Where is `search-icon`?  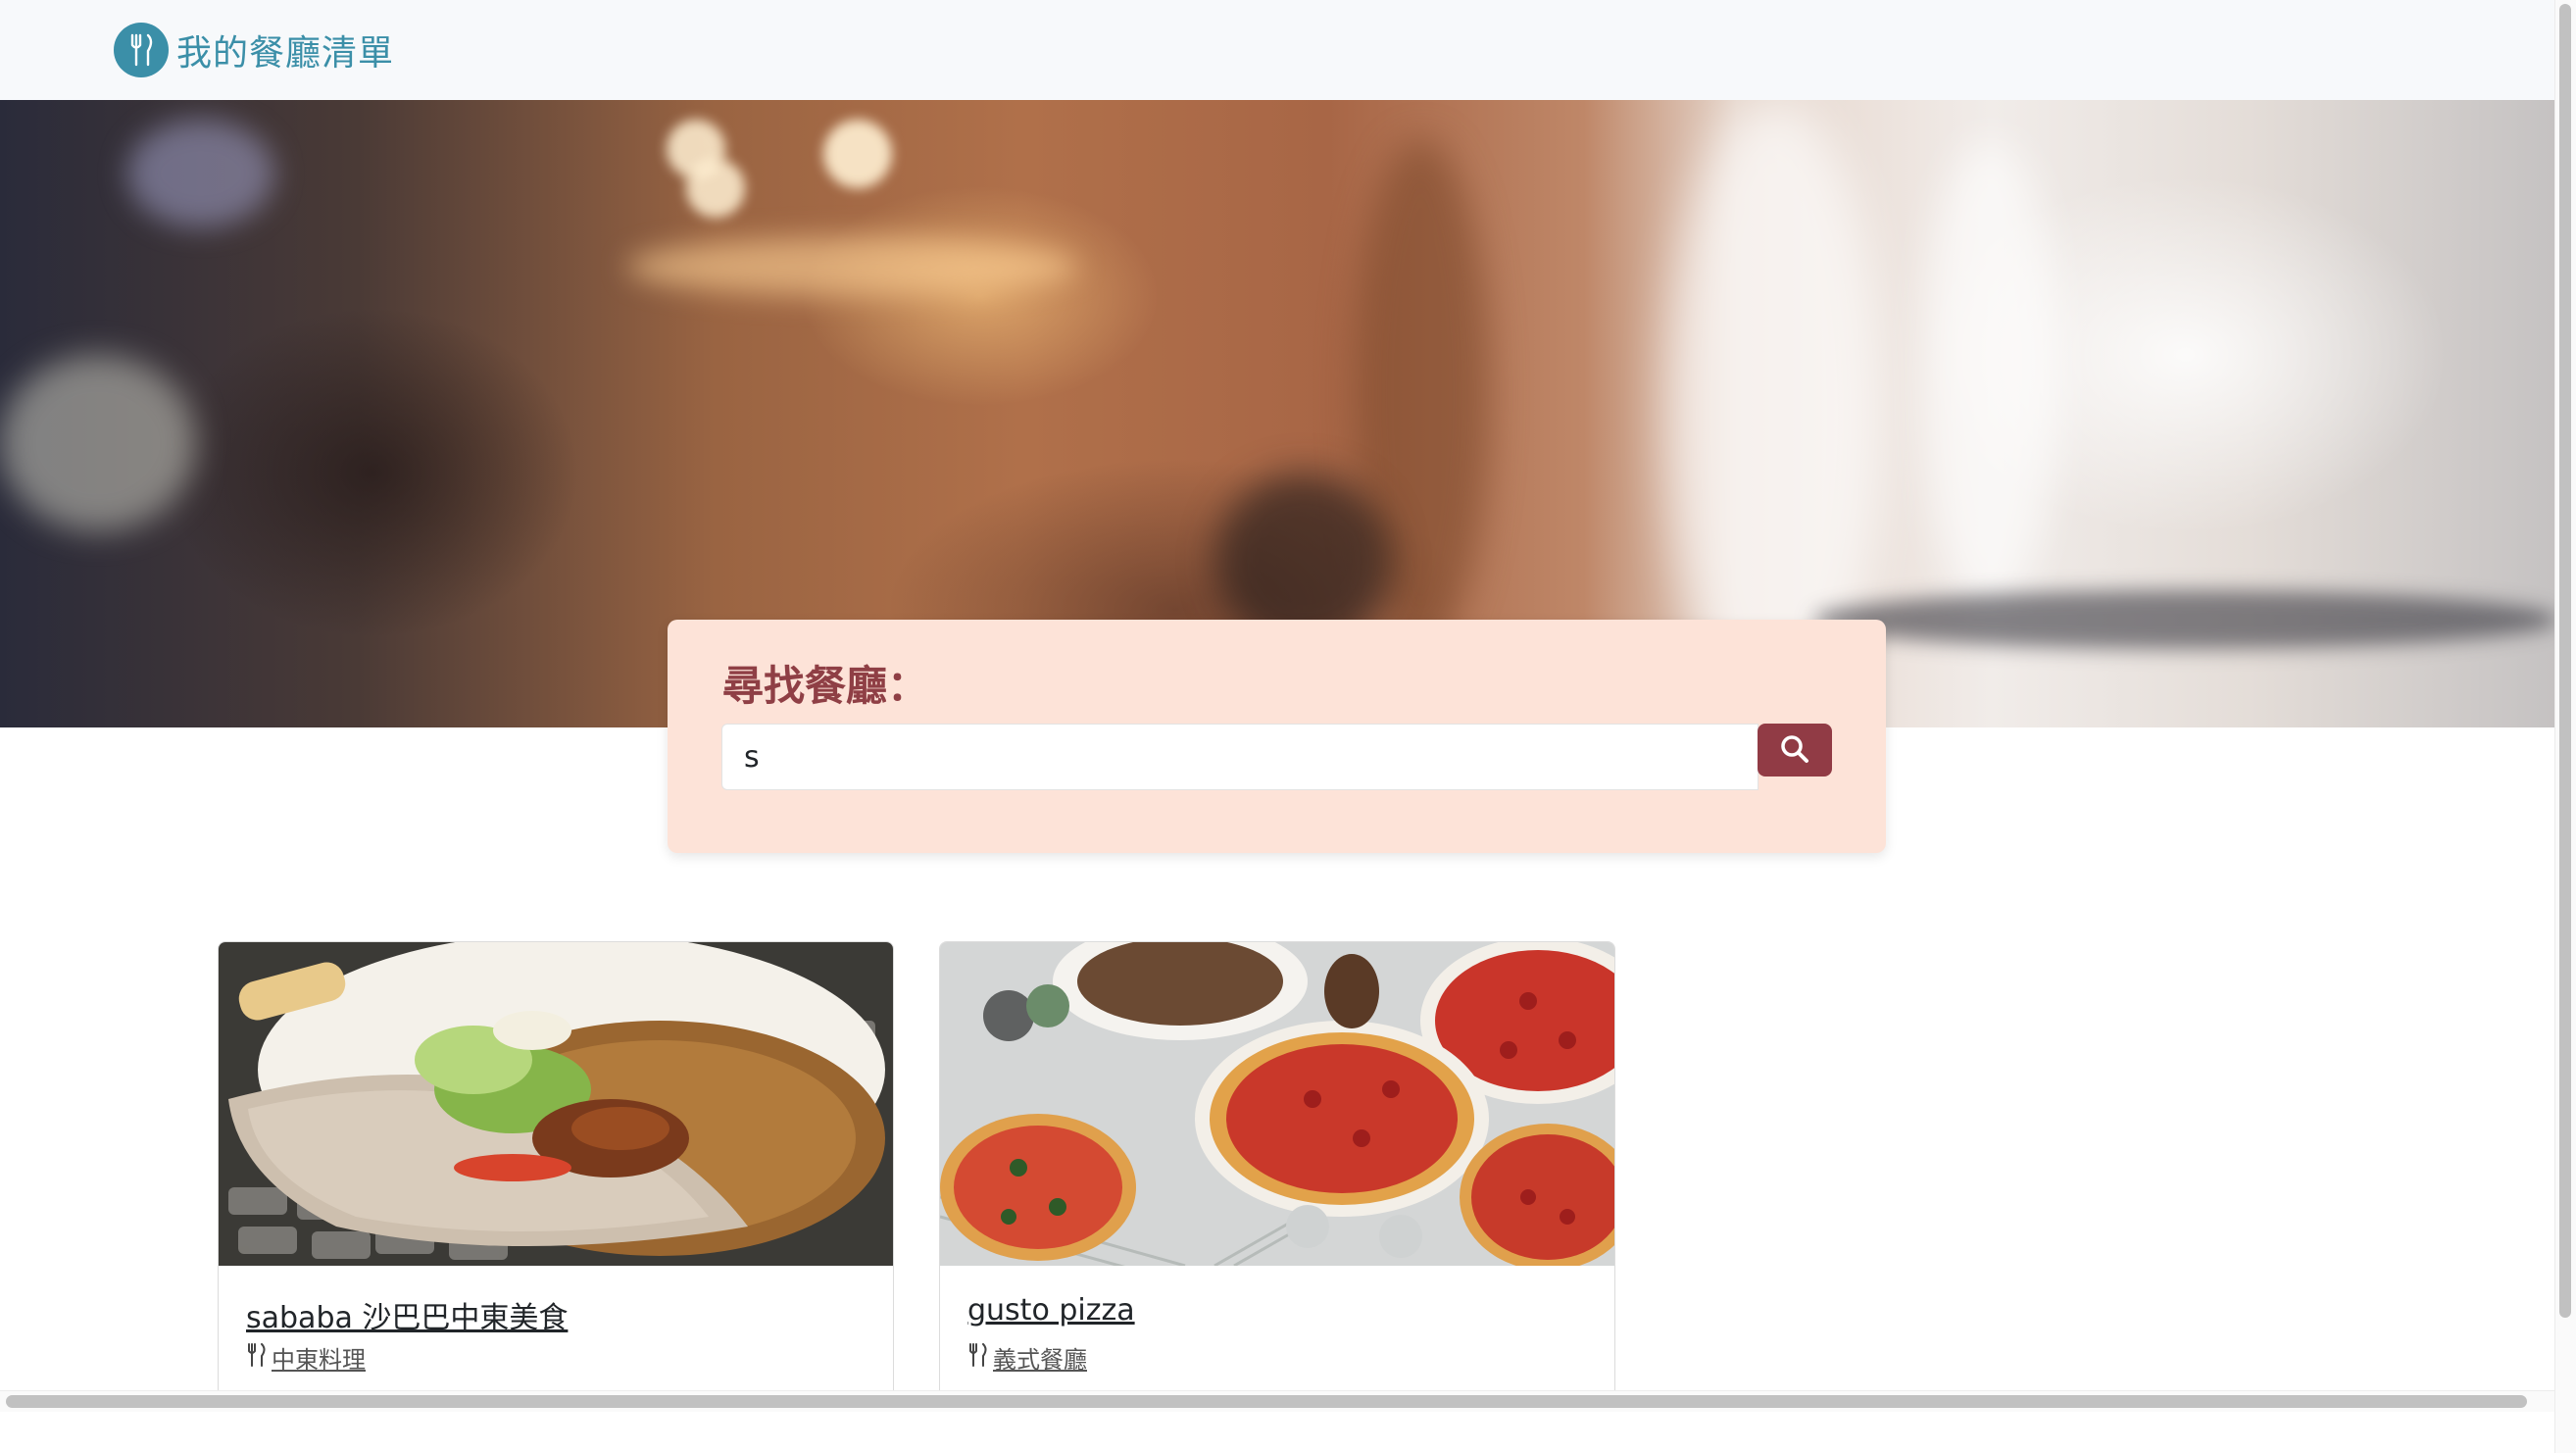
search-icon is located at coordinates (1794, 750).